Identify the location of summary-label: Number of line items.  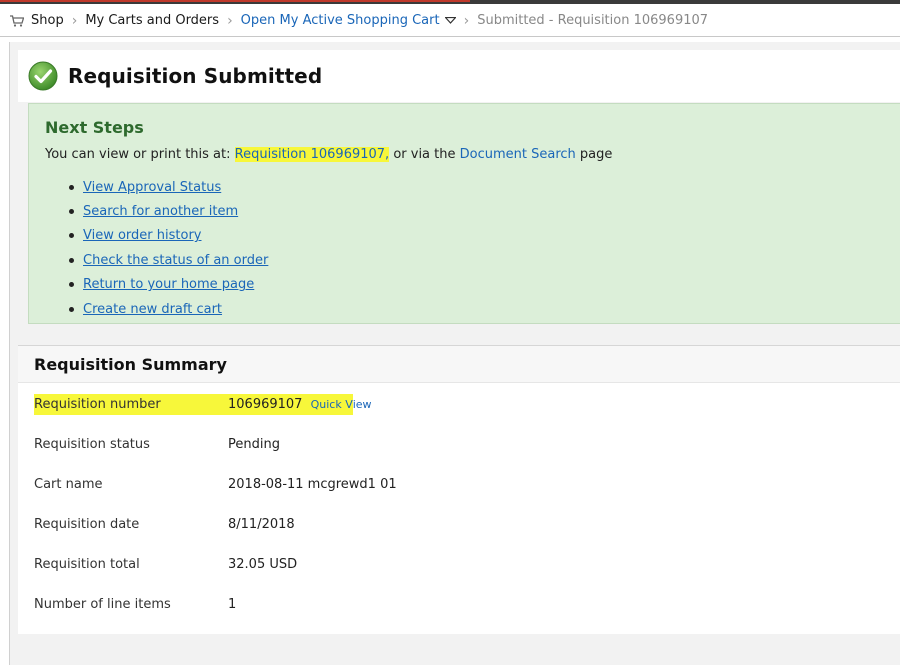
(102, 604).